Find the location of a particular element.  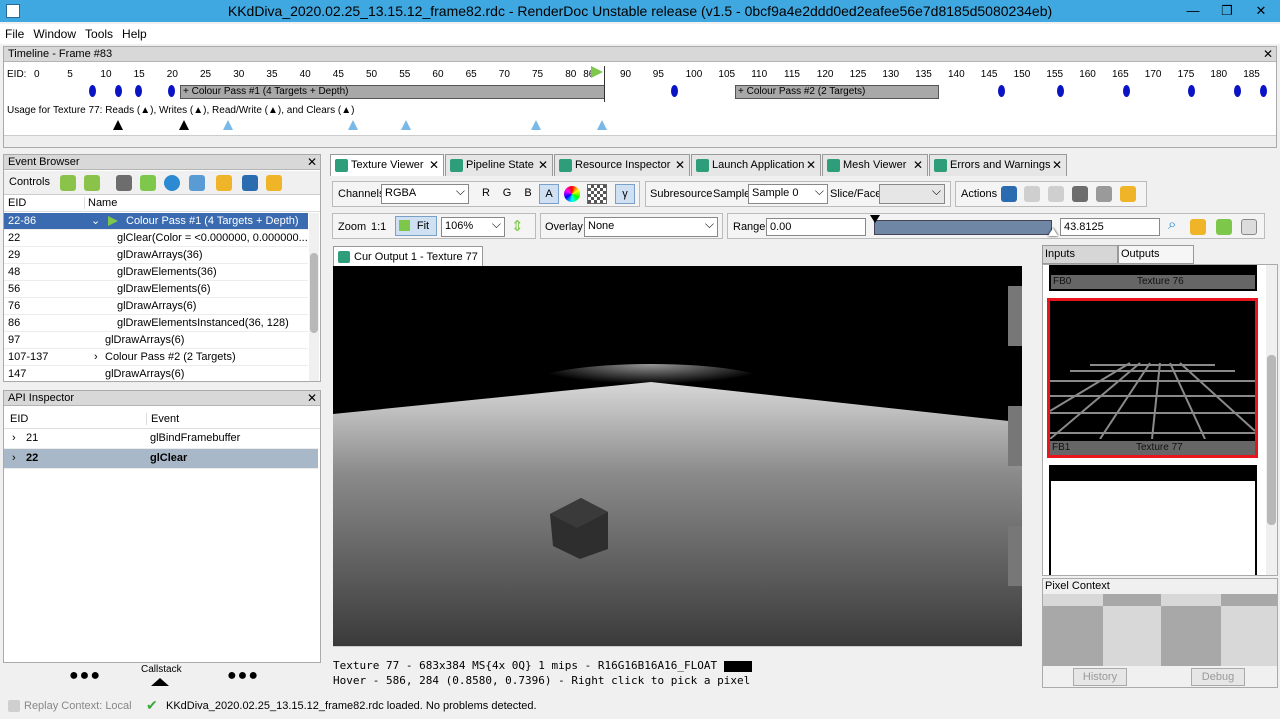

zoom-1to1-button: 1:1 is located at coordinates (378, 227).